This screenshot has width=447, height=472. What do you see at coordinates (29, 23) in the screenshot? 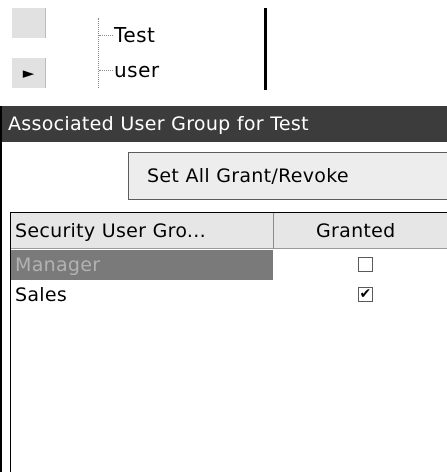
I see `row-header-test` at bounding box center [29, 23].